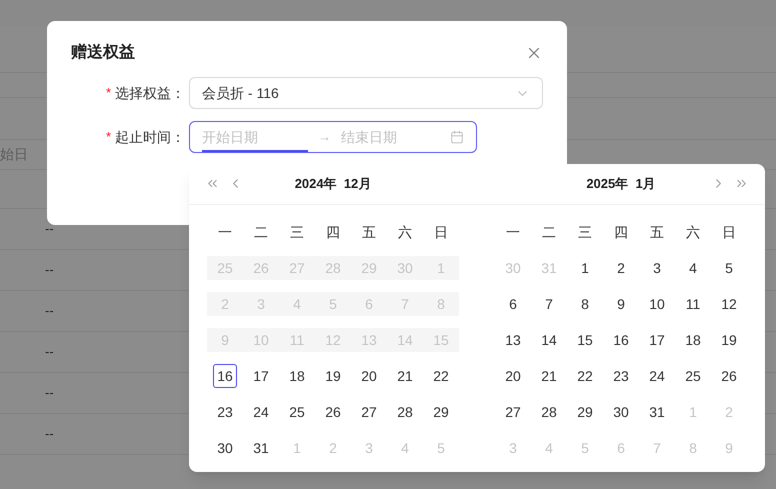 This screenshot has width=776, height=489. What do you see at coordinates (549, 304) in the screenshot?
I see `day-cell: 7` at bounding box center [549, 304].